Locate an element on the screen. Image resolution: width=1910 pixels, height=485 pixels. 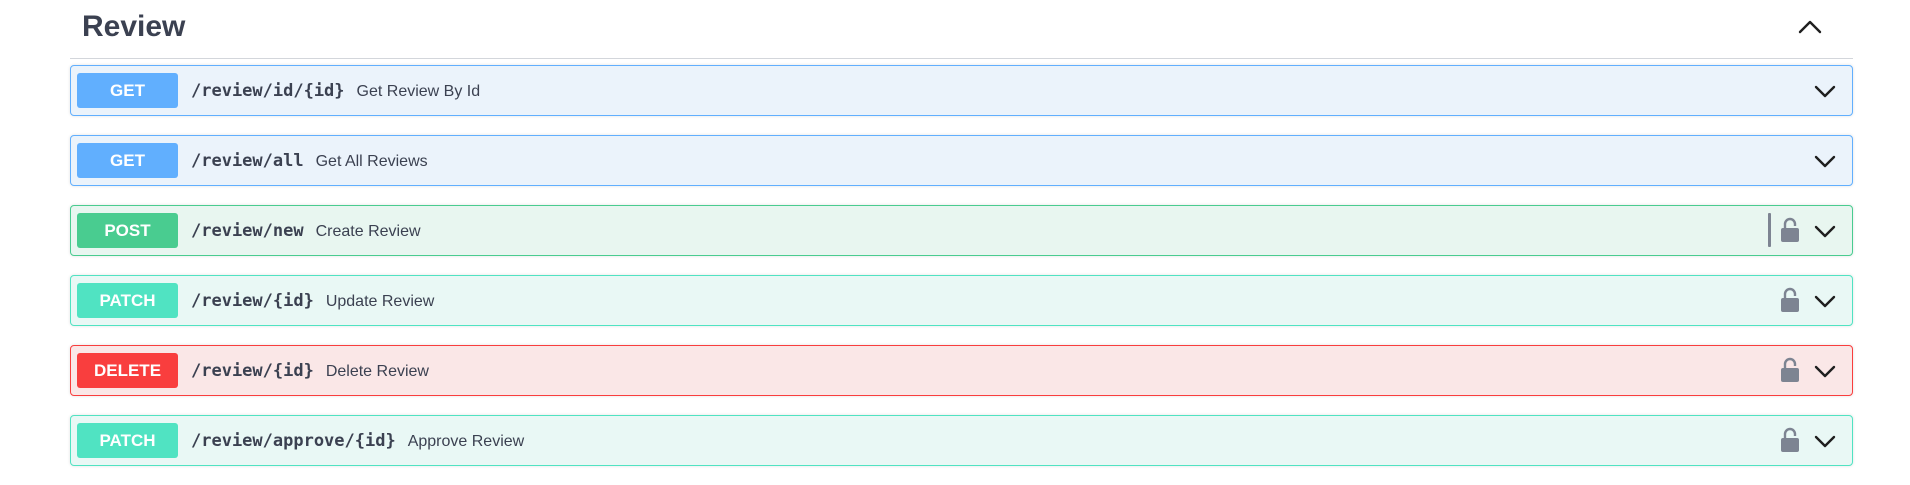
text-cursor is located at coordinates (1769, 230).